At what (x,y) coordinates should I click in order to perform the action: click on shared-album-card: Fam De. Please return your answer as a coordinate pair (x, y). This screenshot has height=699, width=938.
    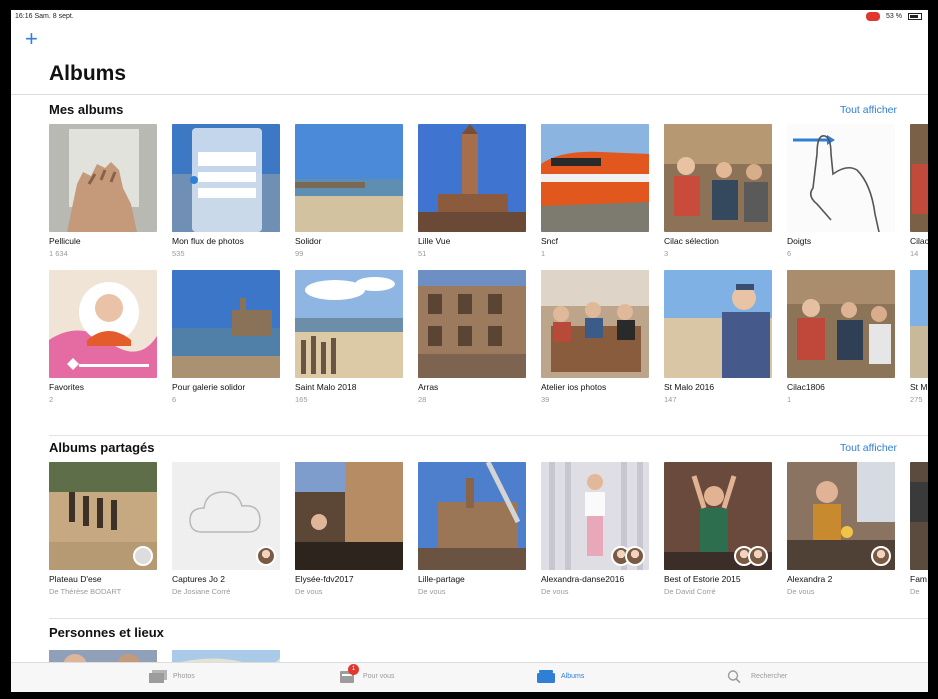
    Looking at the image, I should click on (919, 529).